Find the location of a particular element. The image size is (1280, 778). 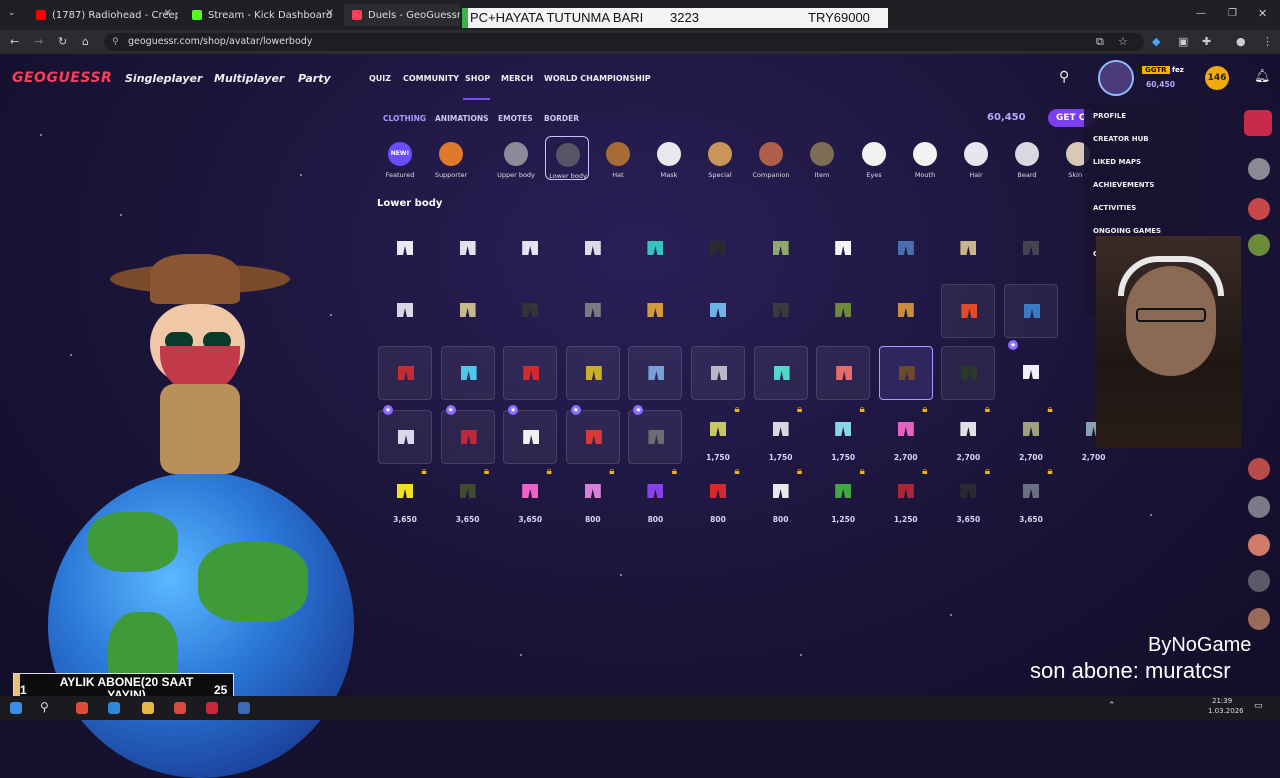

reload-icon: ↻ is located at coordinates (62, 41).